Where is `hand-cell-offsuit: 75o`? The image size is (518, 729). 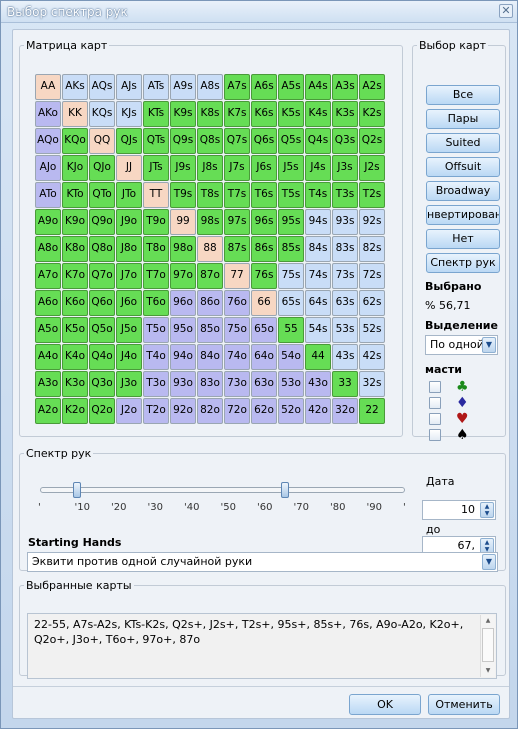 hand-cell-offsuit: 75o is located at coordinates (237, 330).